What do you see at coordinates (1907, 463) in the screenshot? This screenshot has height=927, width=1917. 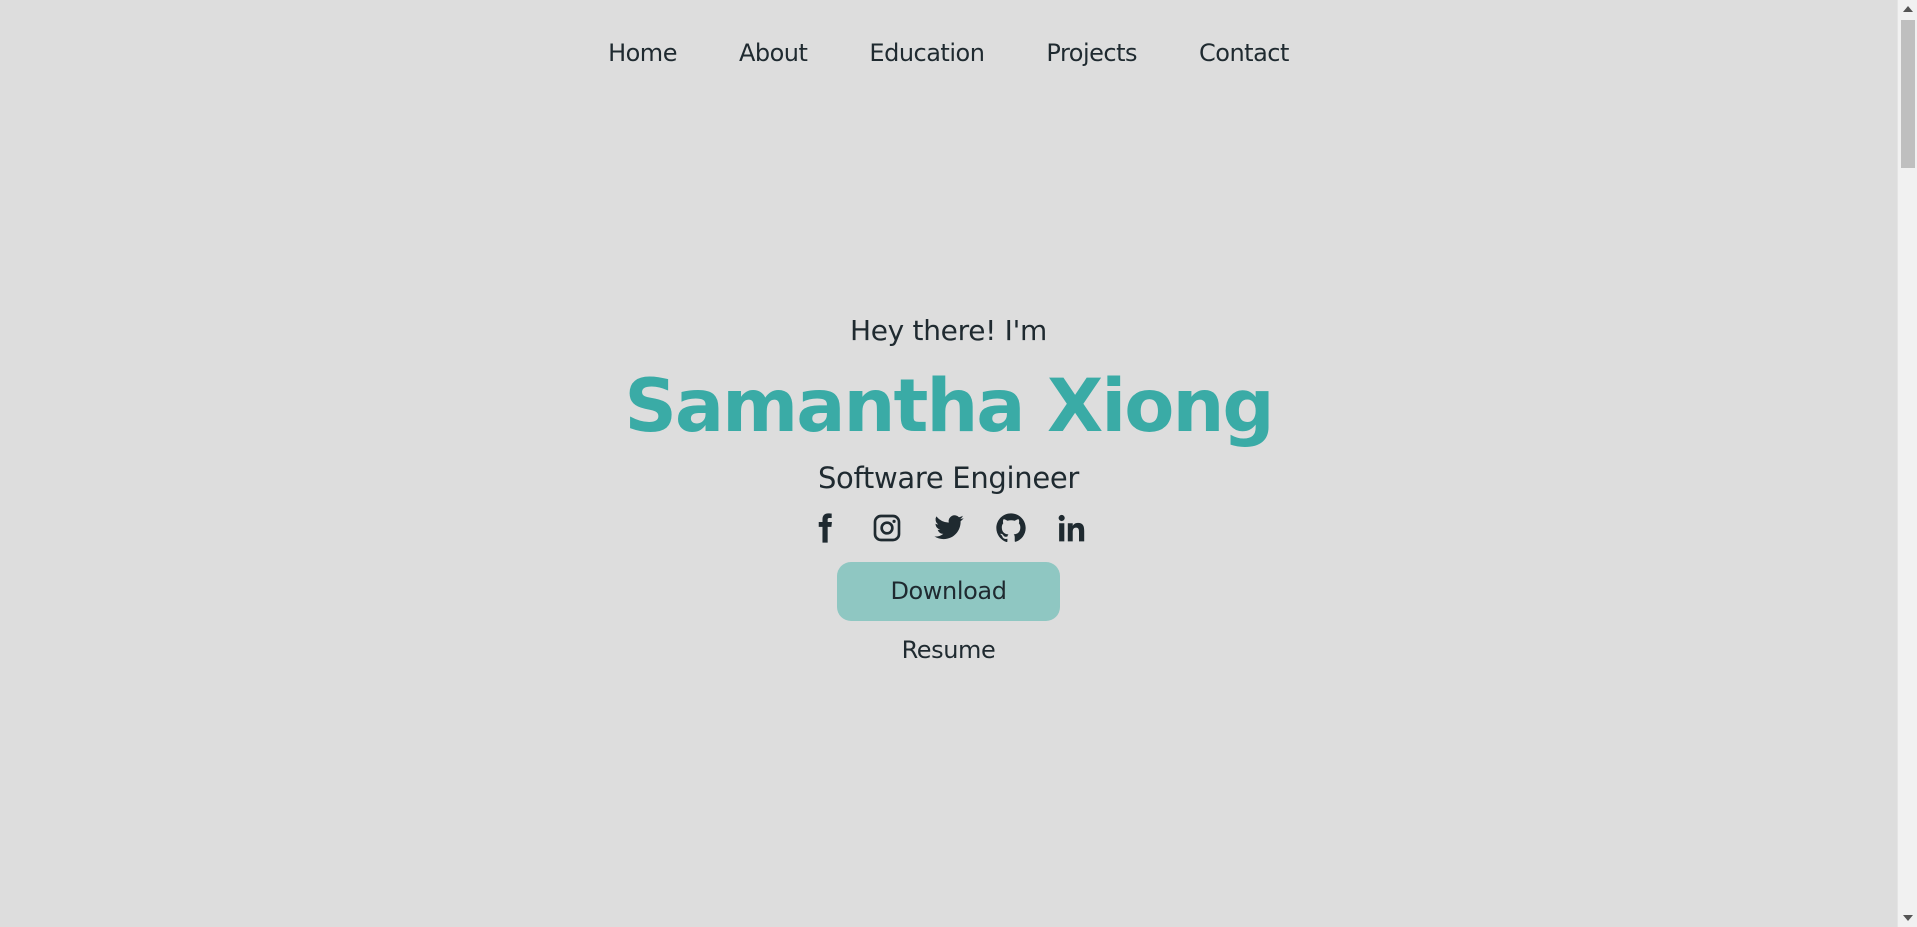 I see `vertical-scrollbar` at bounding box center [1907, 463].